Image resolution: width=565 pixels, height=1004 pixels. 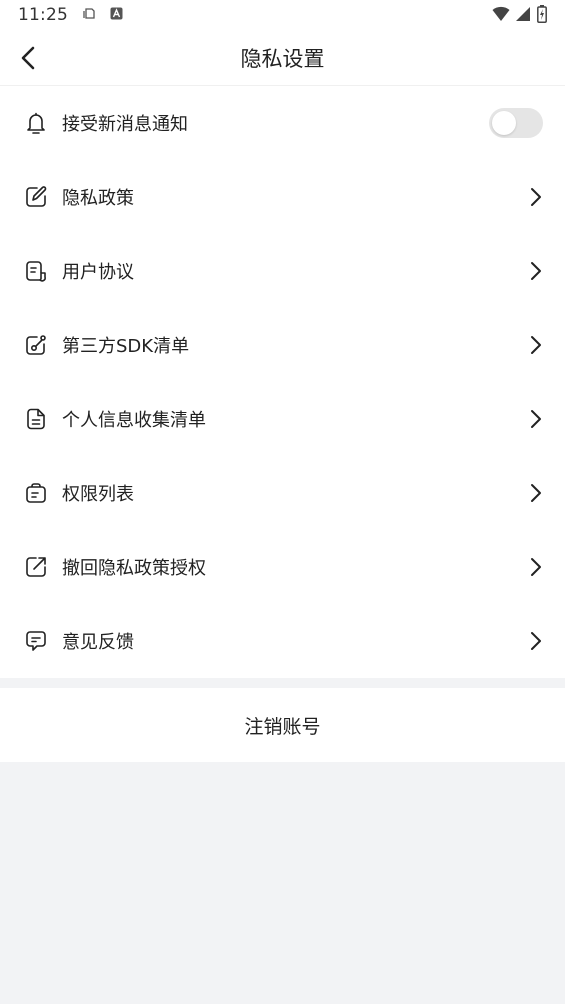 What do you see at coordinates (116, 15) in the screenshot?
I see `app-notification-icon` at bounding box center [116, 15].